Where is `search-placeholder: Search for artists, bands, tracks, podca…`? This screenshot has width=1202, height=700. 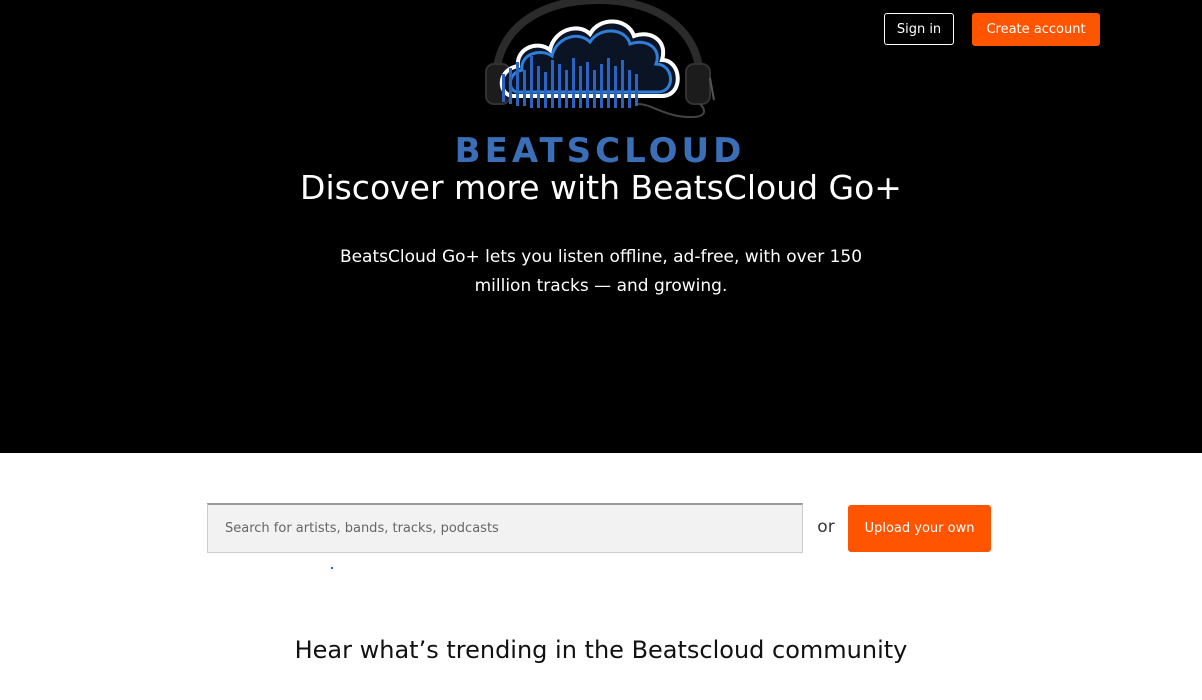 search-placeholder: Search for artists, bands, tracks, podca… is located at coordinates (362, 528).